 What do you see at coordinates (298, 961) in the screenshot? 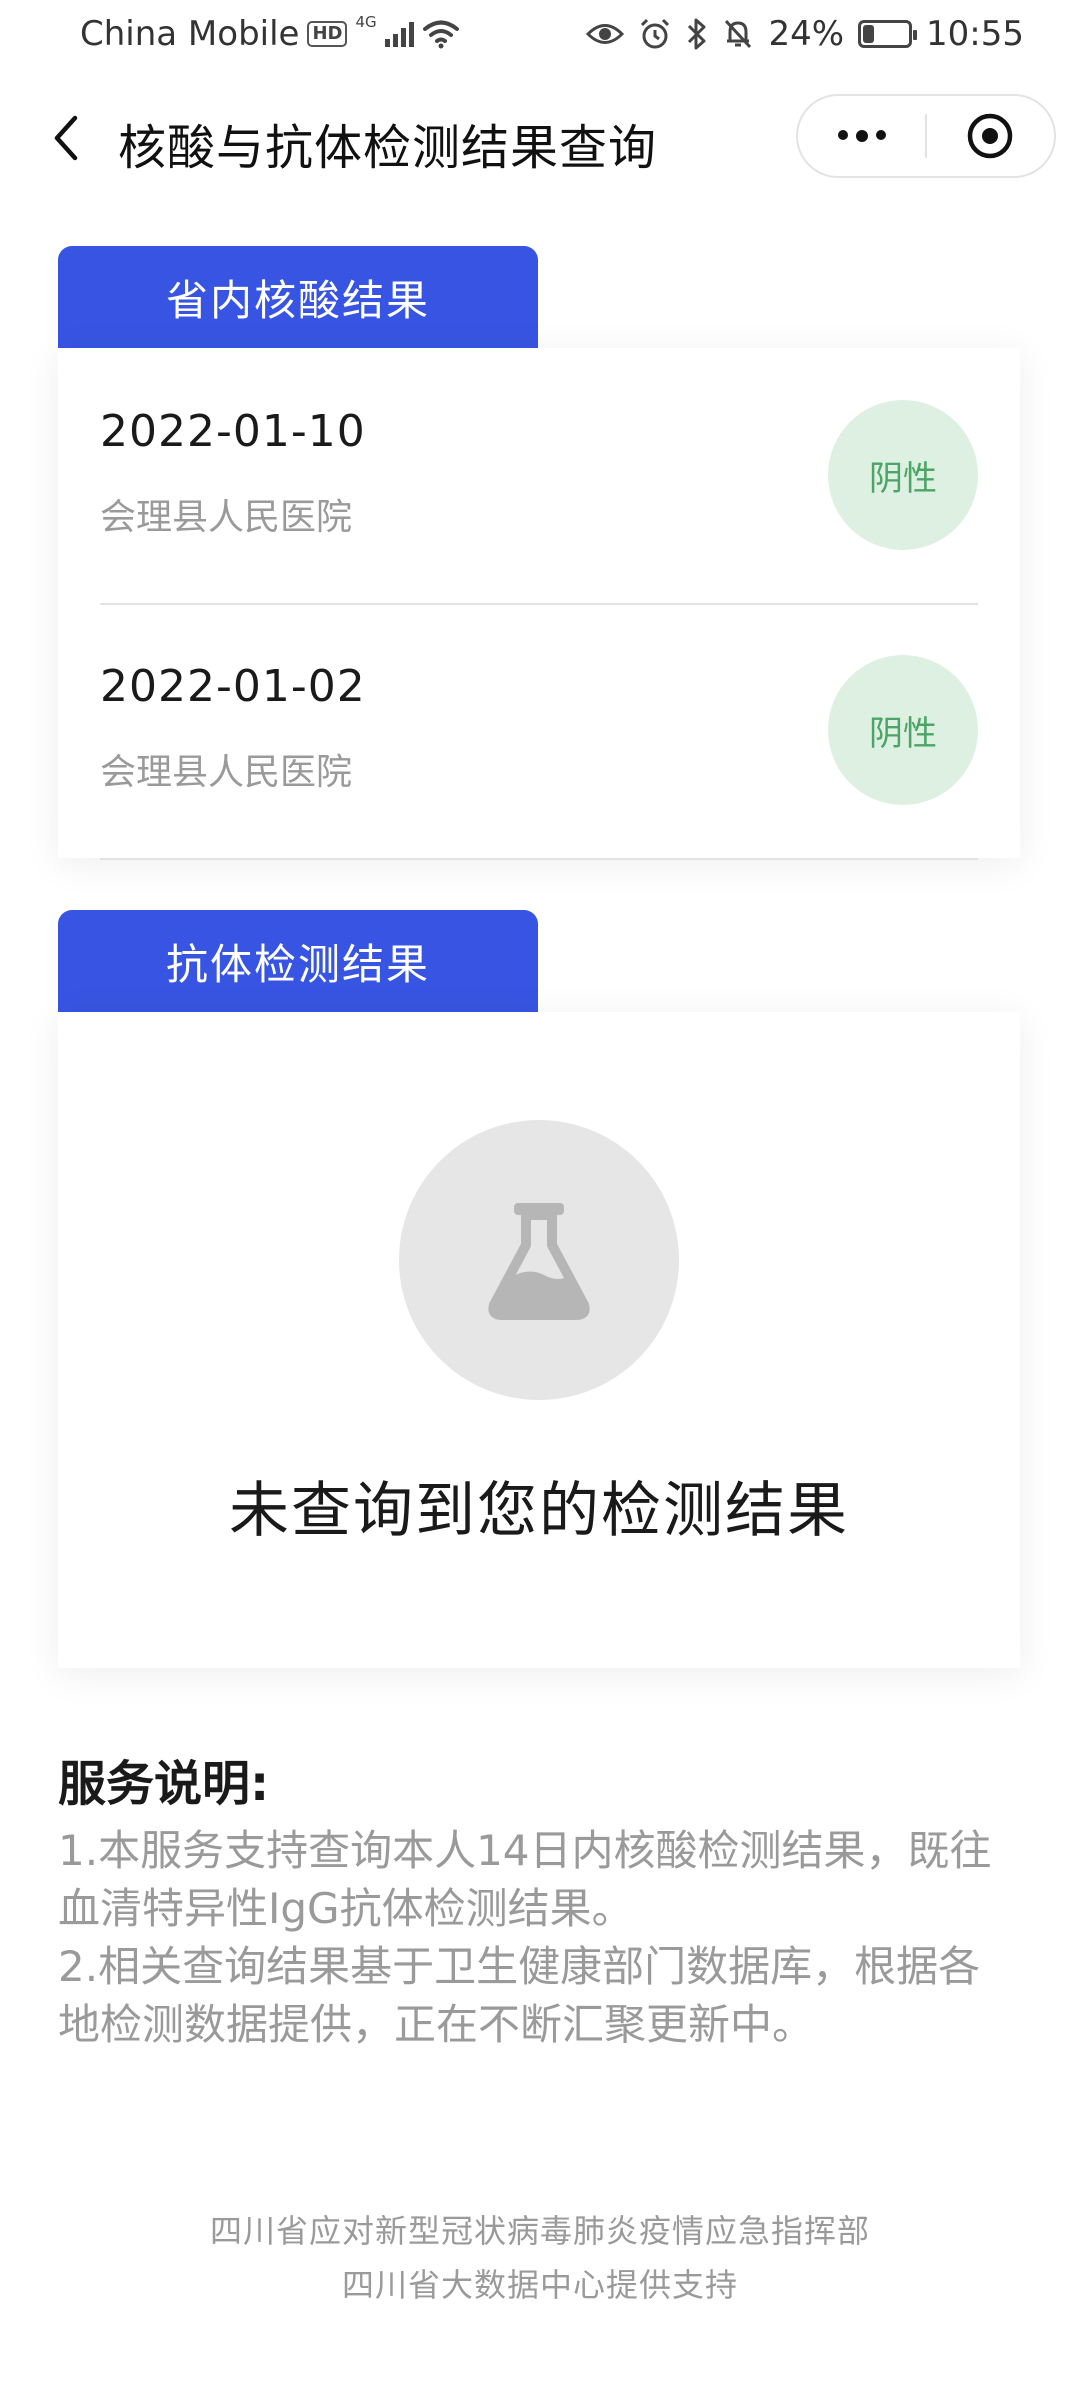
I see `tab-antibody-results: 抗体检测结果` at bounding box center [298, 961].